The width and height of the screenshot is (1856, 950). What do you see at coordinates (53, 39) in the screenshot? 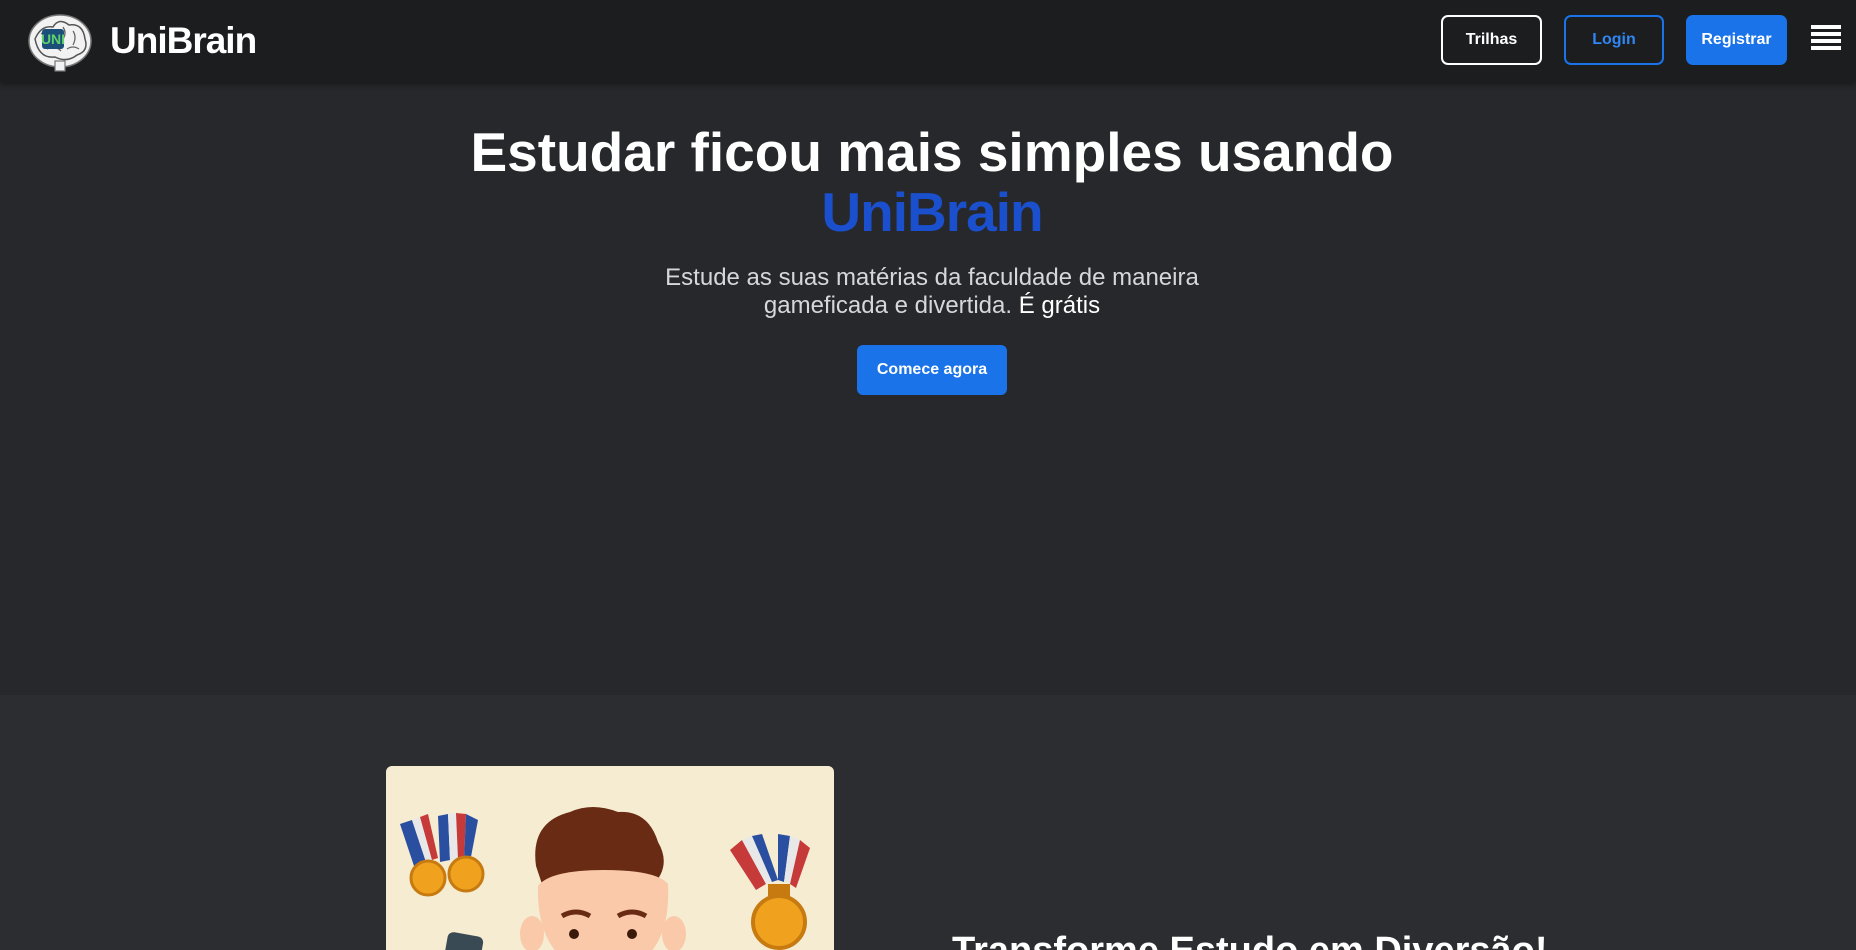
I see `svg-text: UNI` at bounding box center [53, 39].